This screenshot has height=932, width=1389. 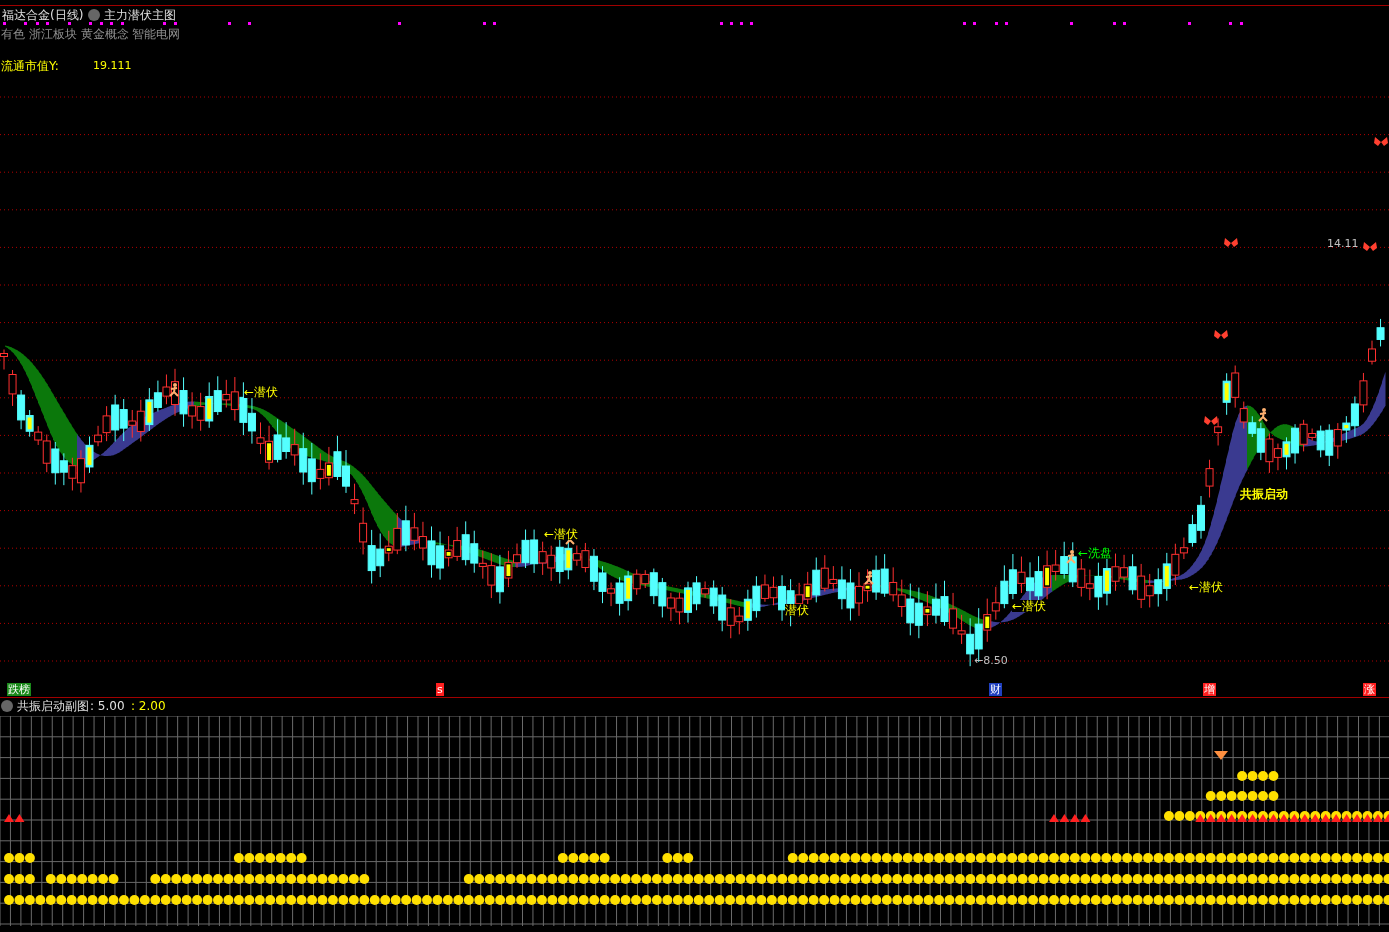 What do you see at coordinates (140, 15) in the screenshot?
I see `indicator-name: 主力潜伏主图` at bounding box center [140, 15].